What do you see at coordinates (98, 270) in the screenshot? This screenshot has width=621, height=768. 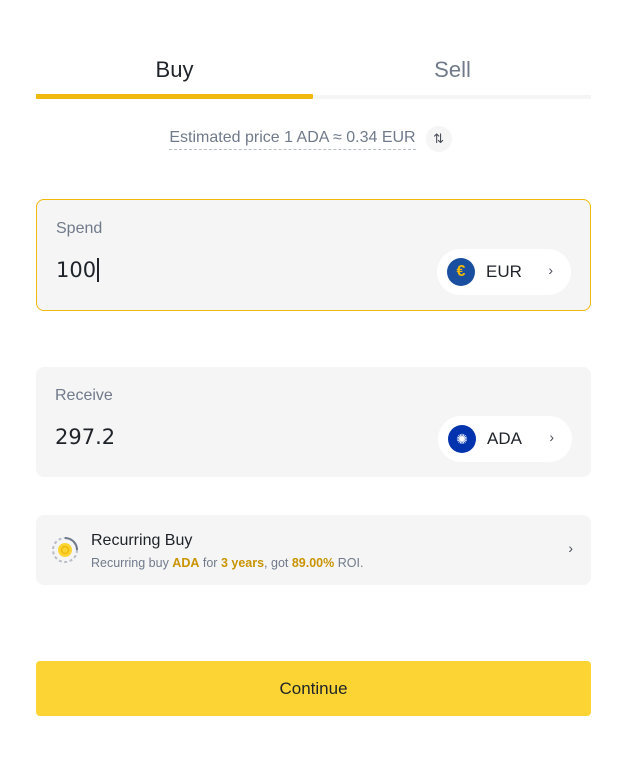 I see `text-caret` at bounding box center [98, 270].